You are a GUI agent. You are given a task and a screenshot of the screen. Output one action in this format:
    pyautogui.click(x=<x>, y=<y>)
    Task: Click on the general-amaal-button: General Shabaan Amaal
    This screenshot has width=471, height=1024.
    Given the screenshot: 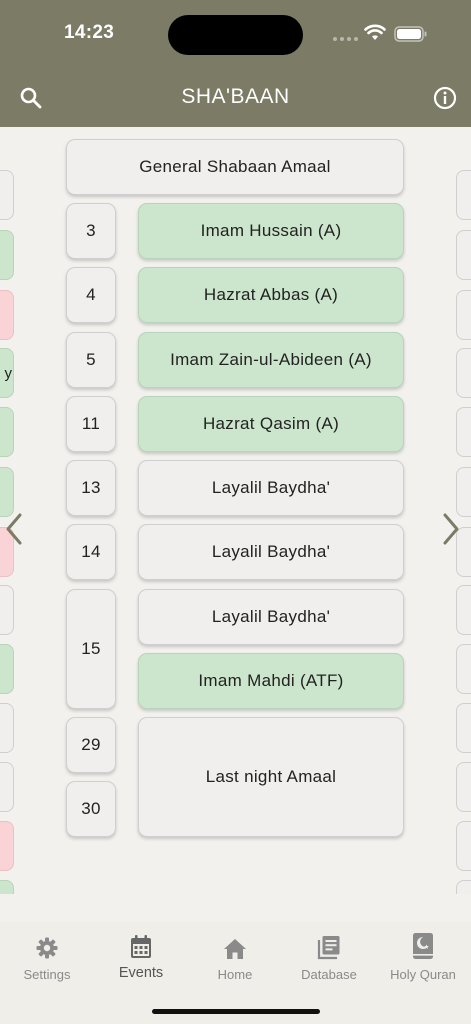 What is the action you would take?
    pyautogui.click(x=235, y=167)
    